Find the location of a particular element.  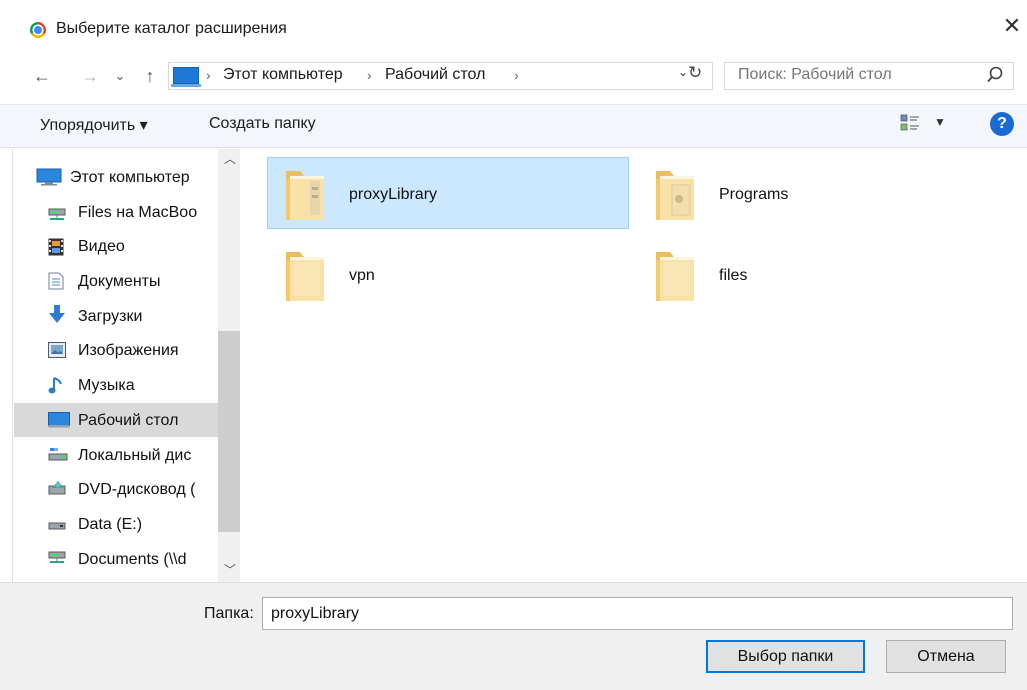

scrollbar-thumb is located at coordinates (229, 431).